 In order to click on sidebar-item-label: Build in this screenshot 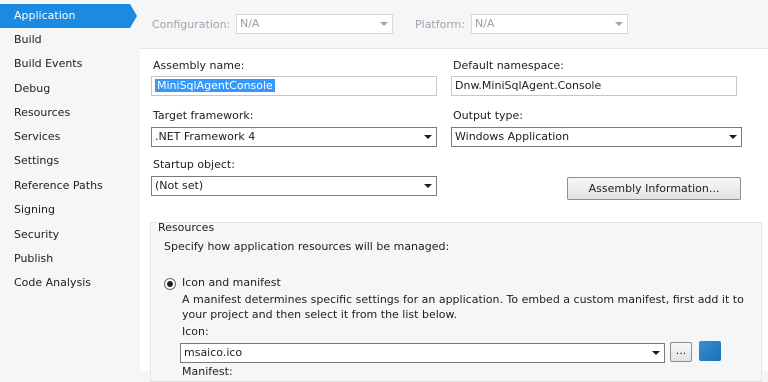, I will do `click(28, 39)`.